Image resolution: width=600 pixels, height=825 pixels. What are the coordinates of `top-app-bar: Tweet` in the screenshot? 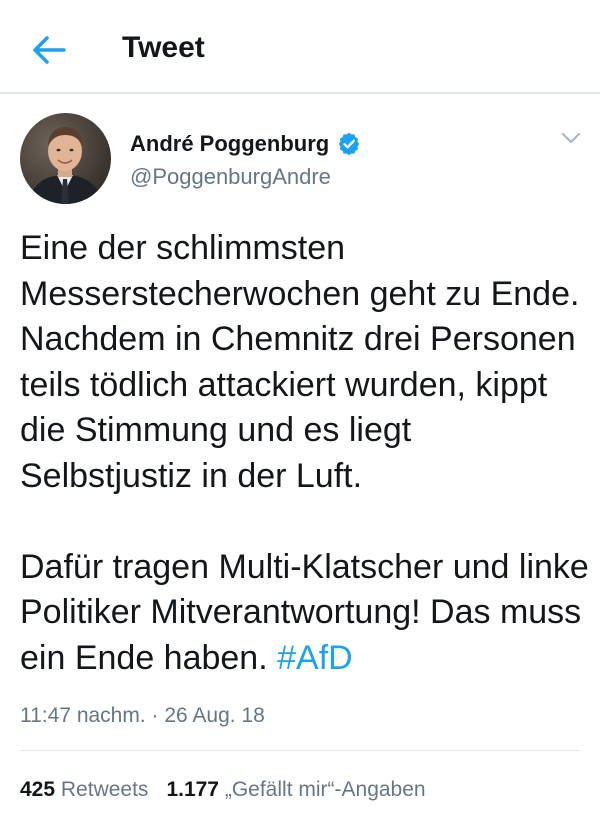 It's located at (300, 47).